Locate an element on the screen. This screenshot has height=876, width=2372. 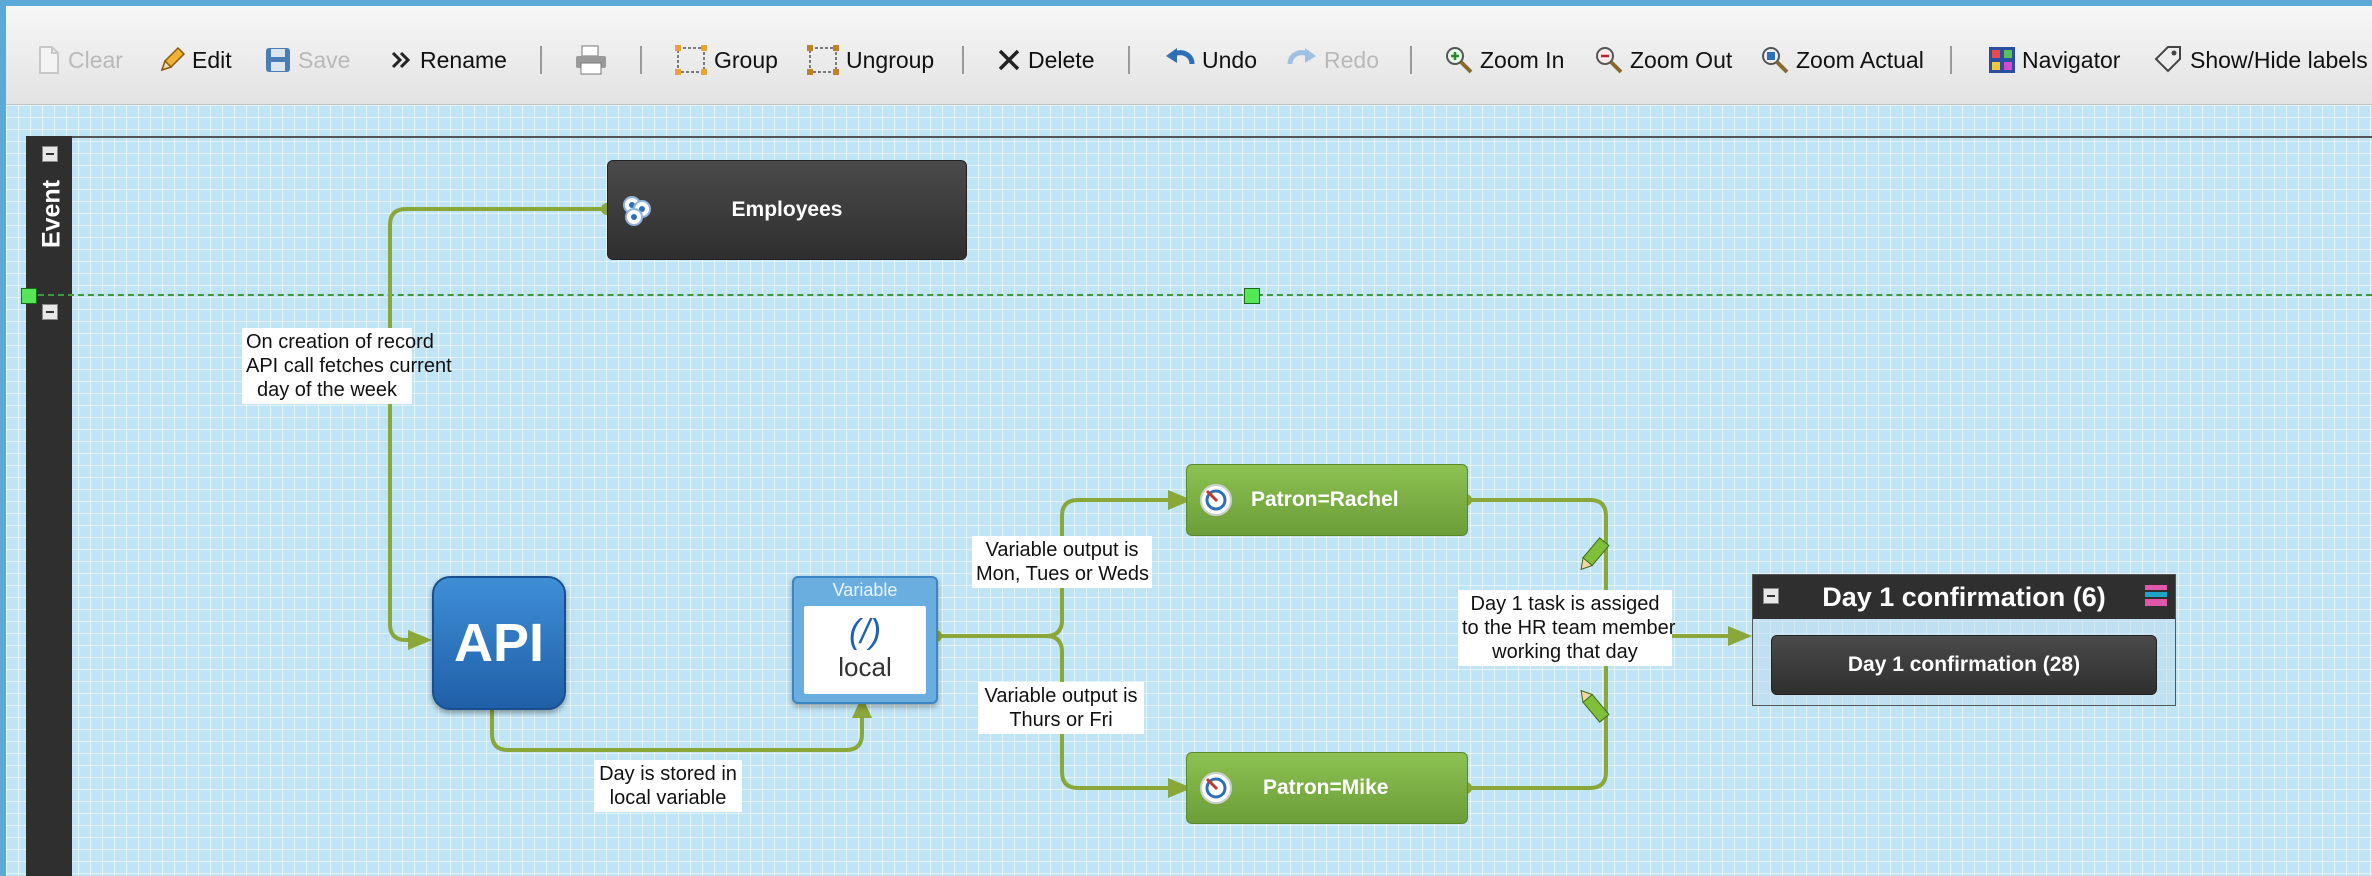
node-day1-confirmation: Day 1 confirmation (28) is located at coordinates (1964, 665).